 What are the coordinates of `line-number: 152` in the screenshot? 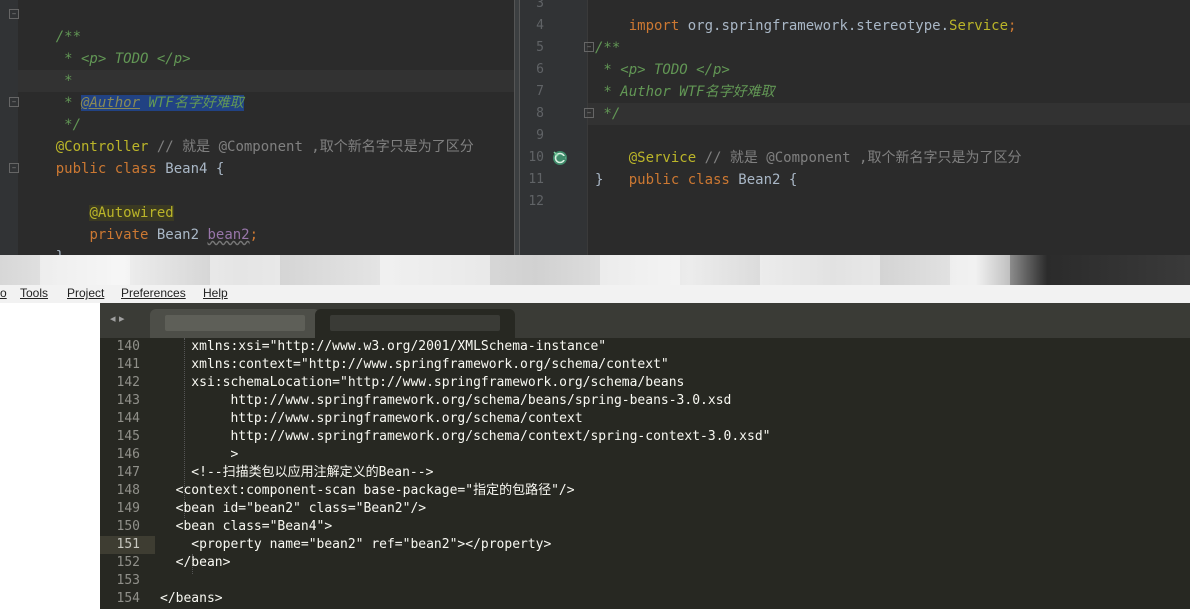 It's located at (128, 562).